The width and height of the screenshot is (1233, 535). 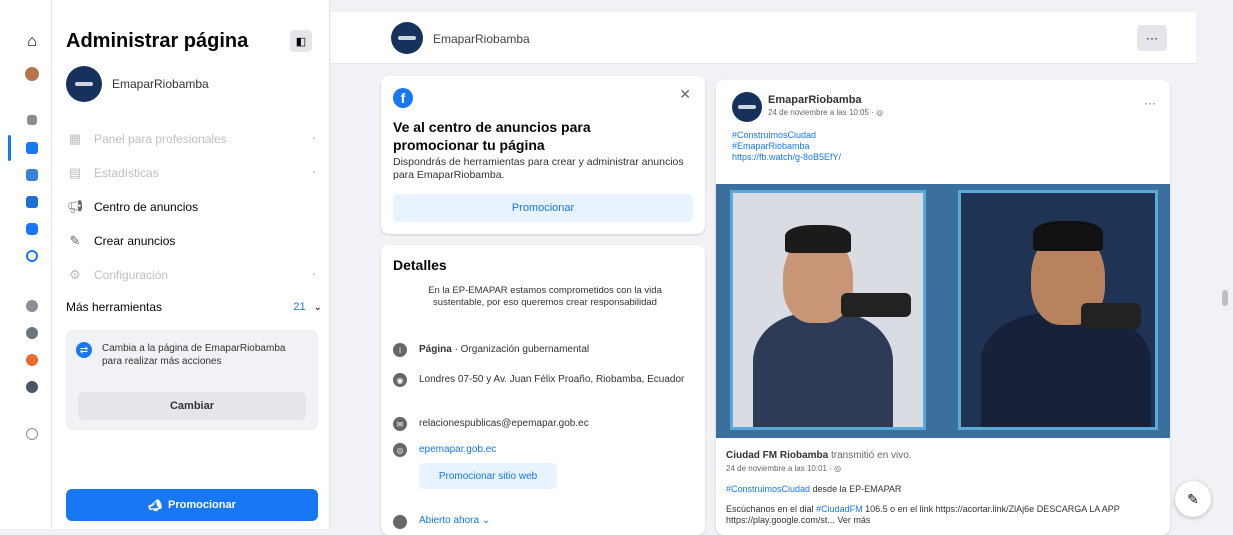 I want to click on compose-icon: ✎, so click(x=1193, y=498).